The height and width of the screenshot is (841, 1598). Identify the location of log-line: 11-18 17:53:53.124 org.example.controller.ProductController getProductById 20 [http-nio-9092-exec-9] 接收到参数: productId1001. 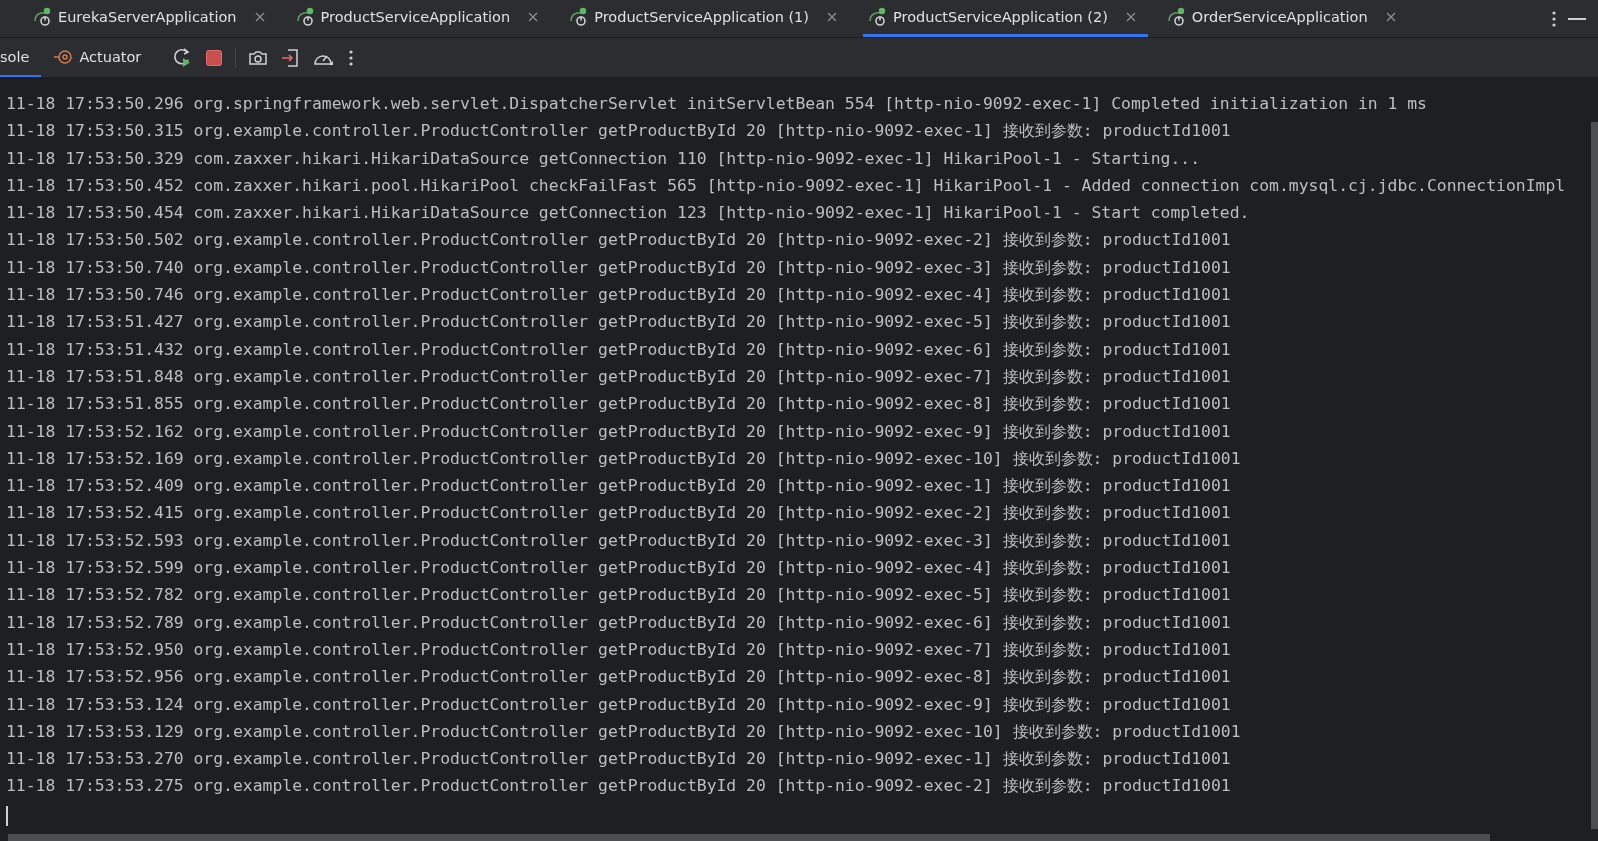
(618, 704).